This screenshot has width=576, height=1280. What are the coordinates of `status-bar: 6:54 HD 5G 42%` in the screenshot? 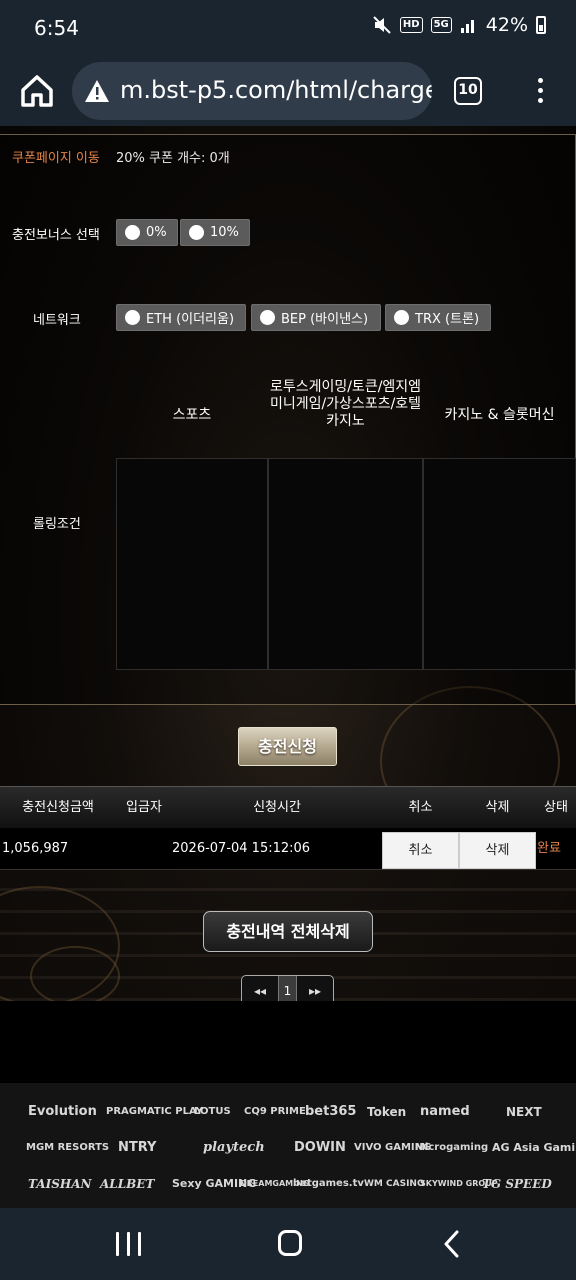 It's located at (288, 29).